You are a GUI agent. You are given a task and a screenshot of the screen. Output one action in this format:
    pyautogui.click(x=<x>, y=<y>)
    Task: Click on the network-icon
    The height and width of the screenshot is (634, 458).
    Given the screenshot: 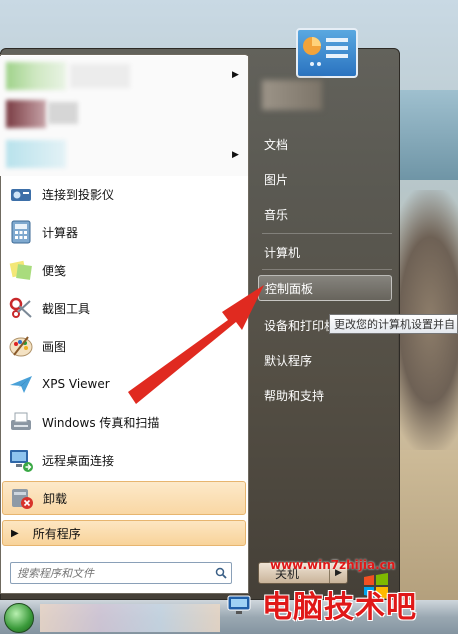 What is the action you would take?
    pyautogui.click(x=241, y=604)
    